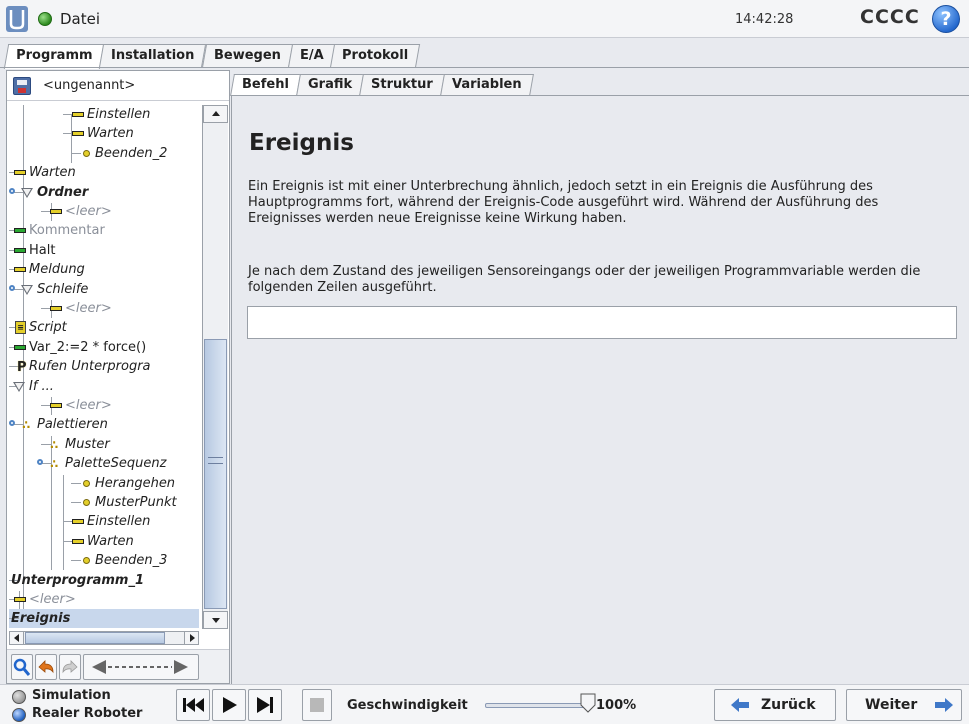  Describe the element at coordinates (104, 153) in the screenshot. I see `tree-node: Beenden_2` at that location.